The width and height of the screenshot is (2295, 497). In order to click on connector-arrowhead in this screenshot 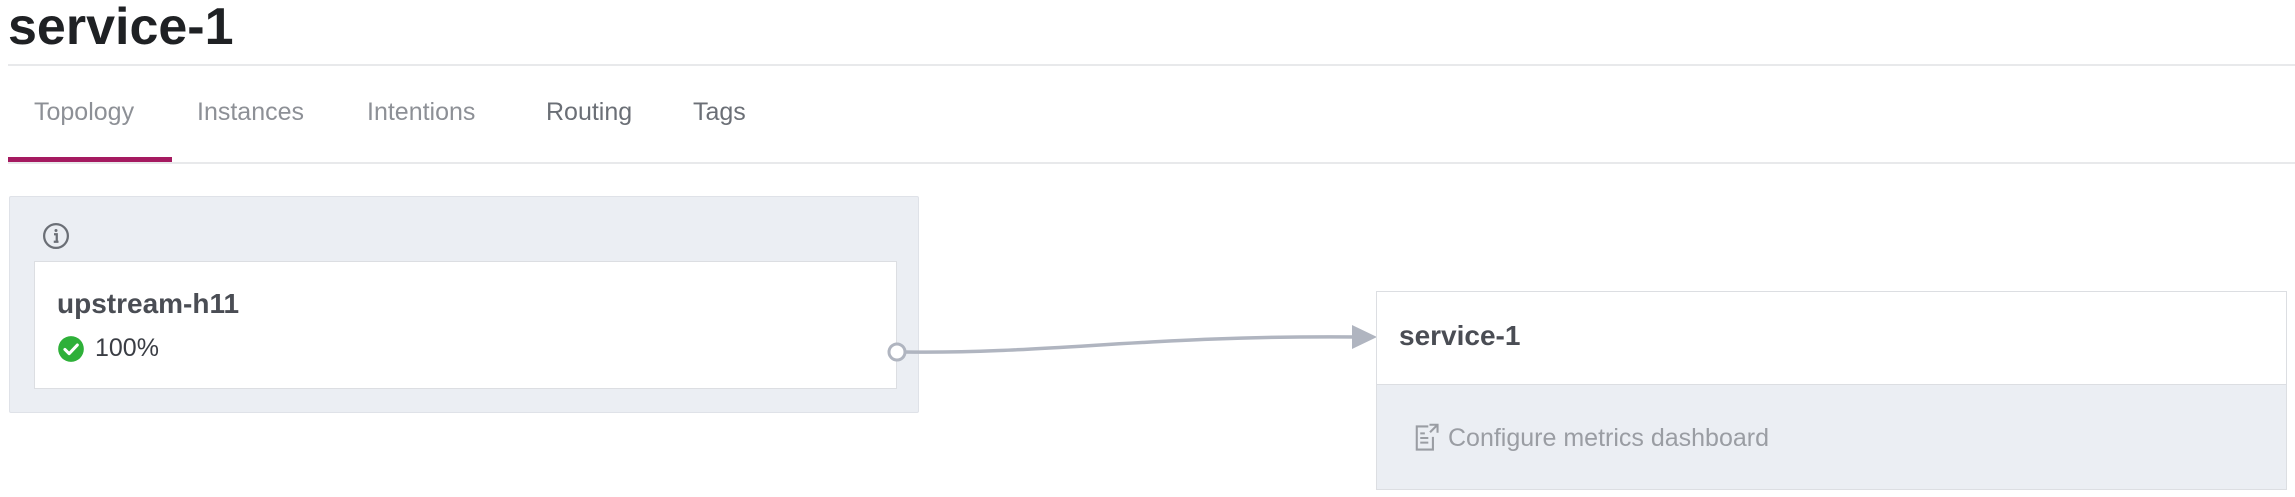, I will do `click(1364, 337)`.